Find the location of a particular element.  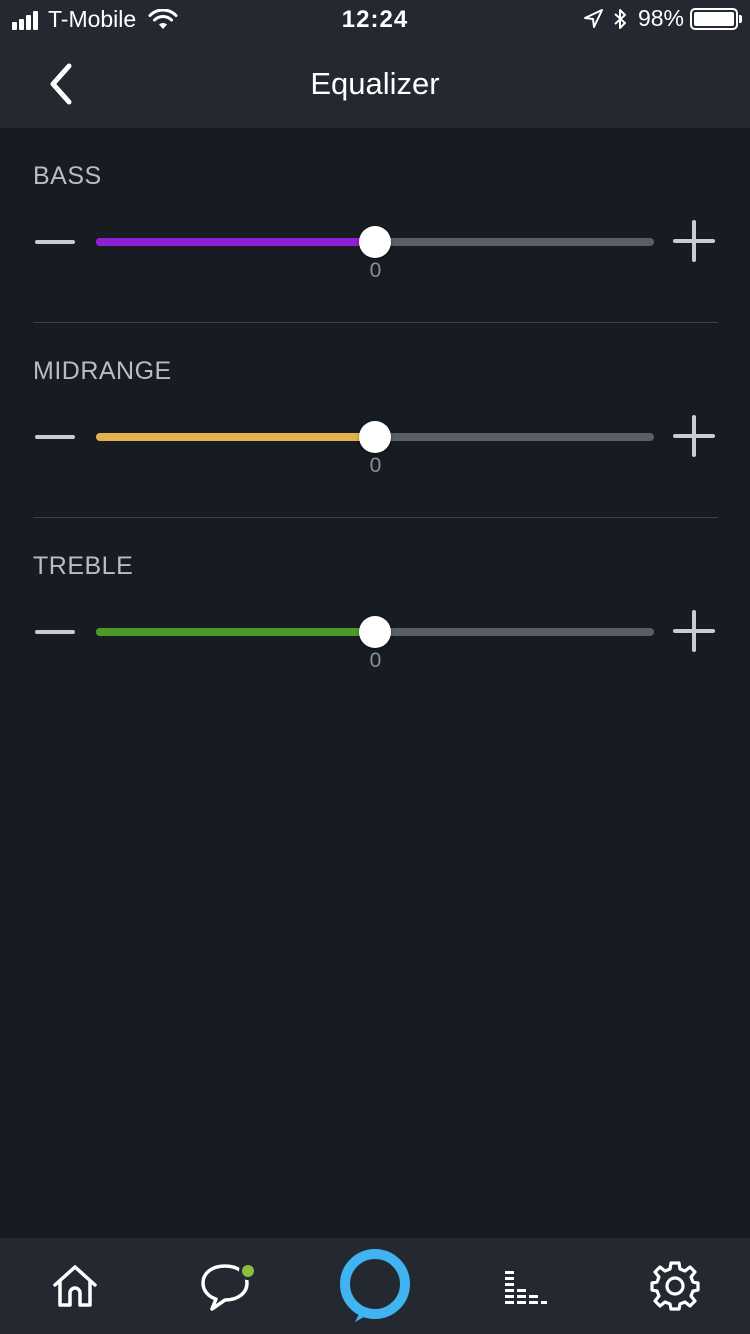

midrange-slider is located at coordinates (375, 437).